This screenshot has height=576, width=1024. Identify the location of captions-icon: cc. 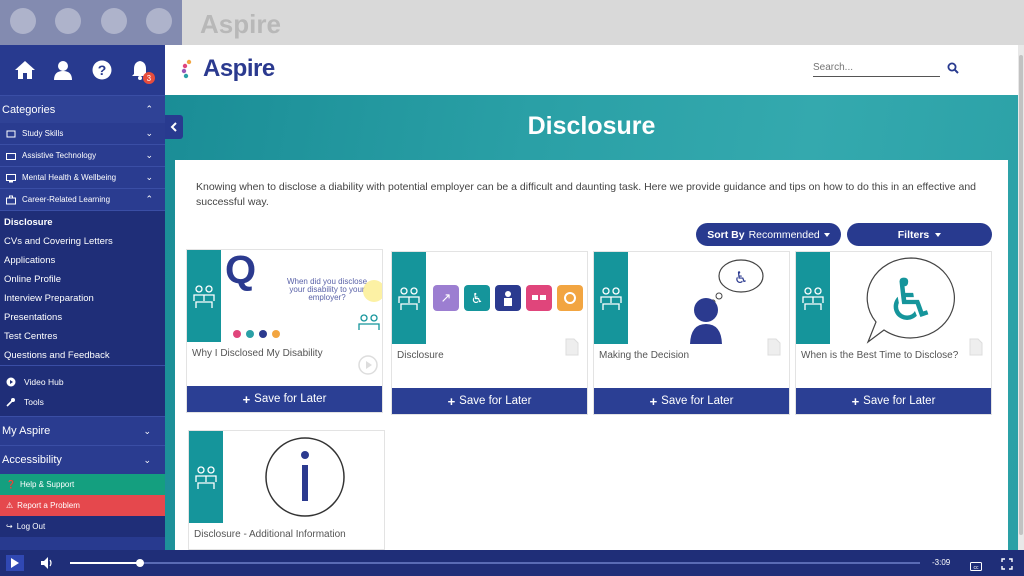
(976, 564).